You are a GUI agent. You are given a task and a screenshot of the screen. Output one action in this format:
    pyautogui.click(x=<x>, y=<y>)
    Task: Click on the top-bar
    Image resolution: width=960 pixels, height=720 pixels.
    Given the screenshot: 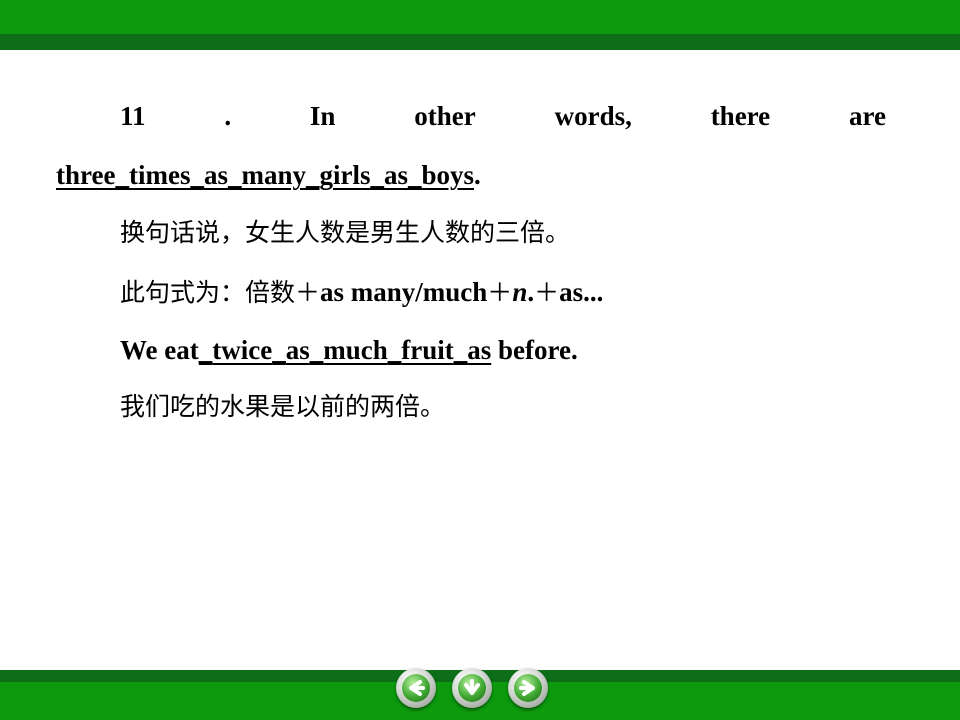 What is the action you would take?
    pyautogui.click(x=480, y=17)
    